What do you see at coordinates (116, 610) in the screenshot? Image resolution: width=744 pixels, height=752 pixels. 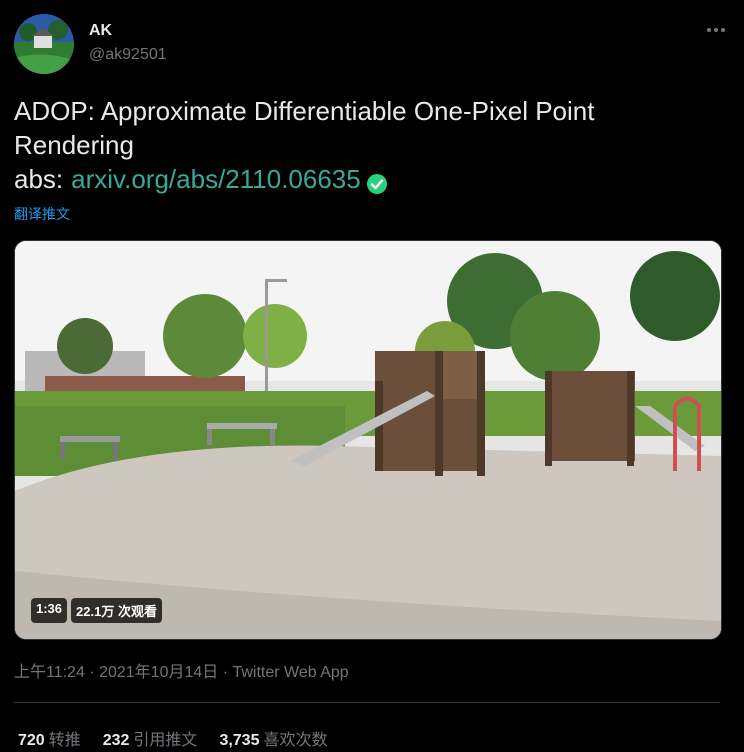 I see `video-views: 22.1万 次观看` at bounding box center [116, 610].